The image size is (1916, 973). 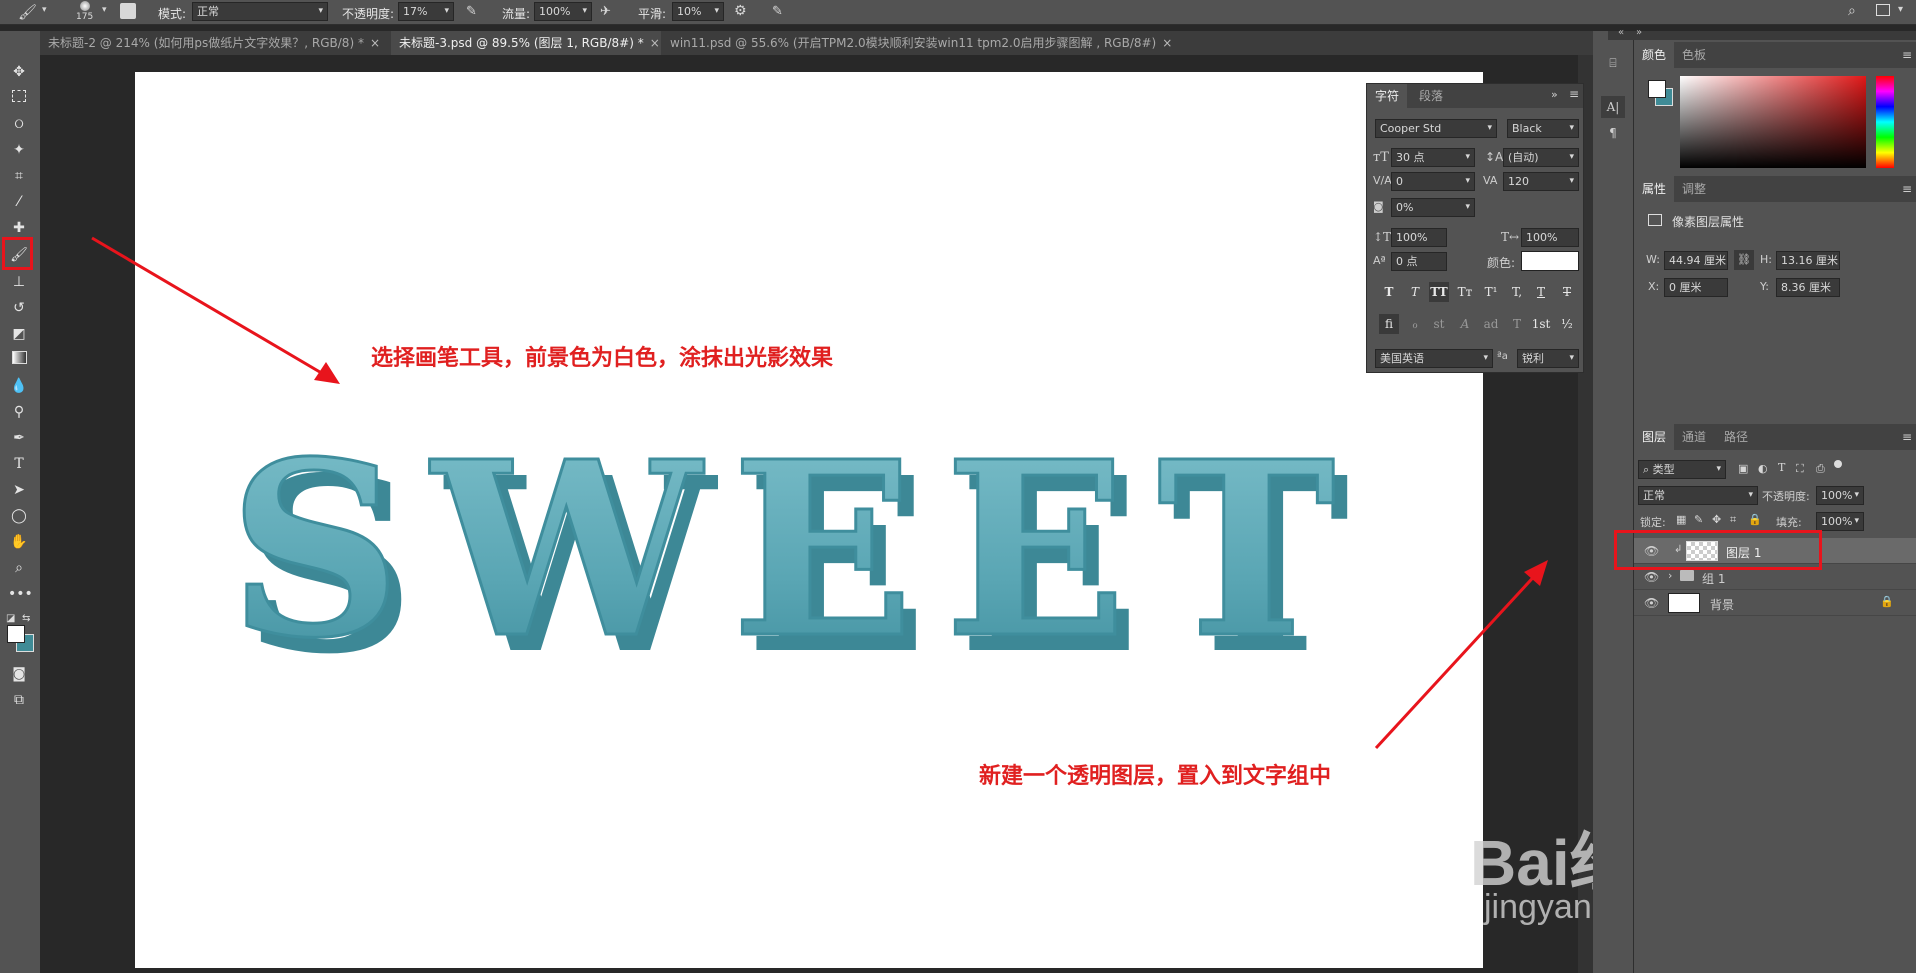 I want to click on tab-color: 颜色, so click(x=1654, y=55).